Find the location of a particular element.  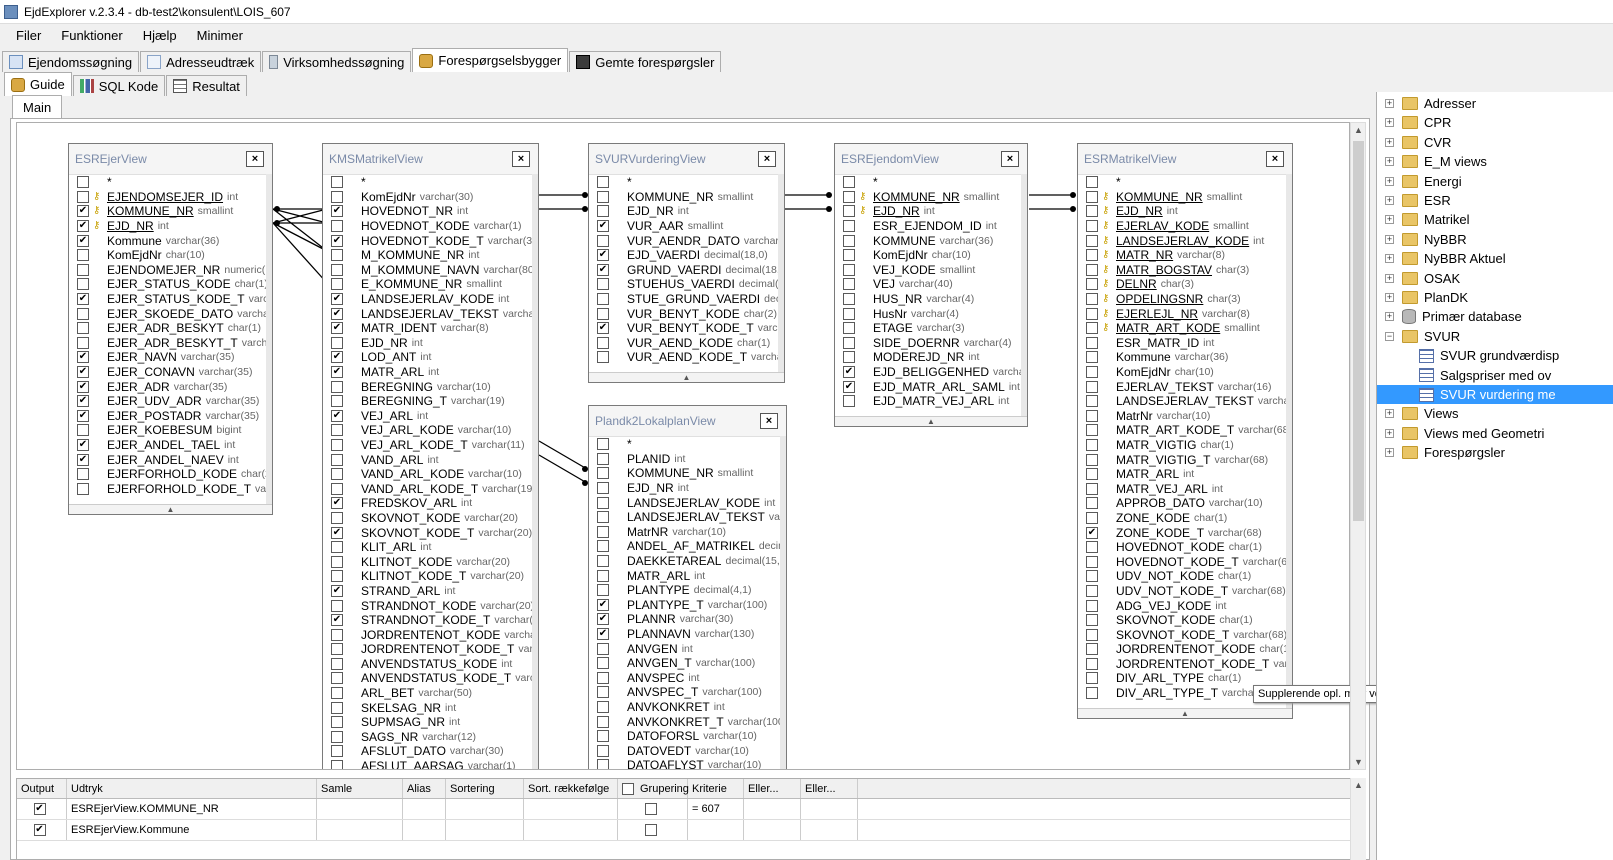

table-header: SVURVurderingView × is located at coordinates (686, 159).